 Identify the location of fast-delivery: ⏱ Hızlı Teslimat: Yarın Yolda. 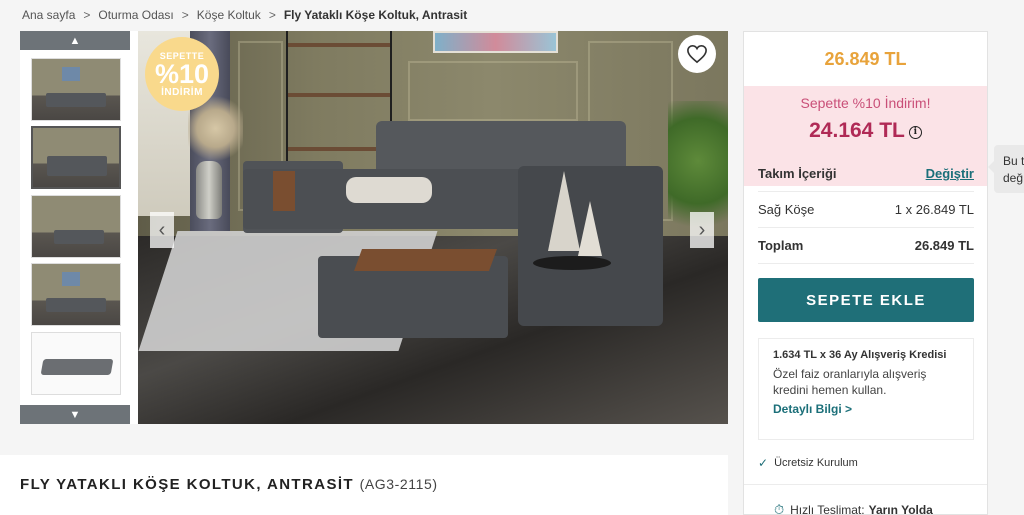
(853, 508).